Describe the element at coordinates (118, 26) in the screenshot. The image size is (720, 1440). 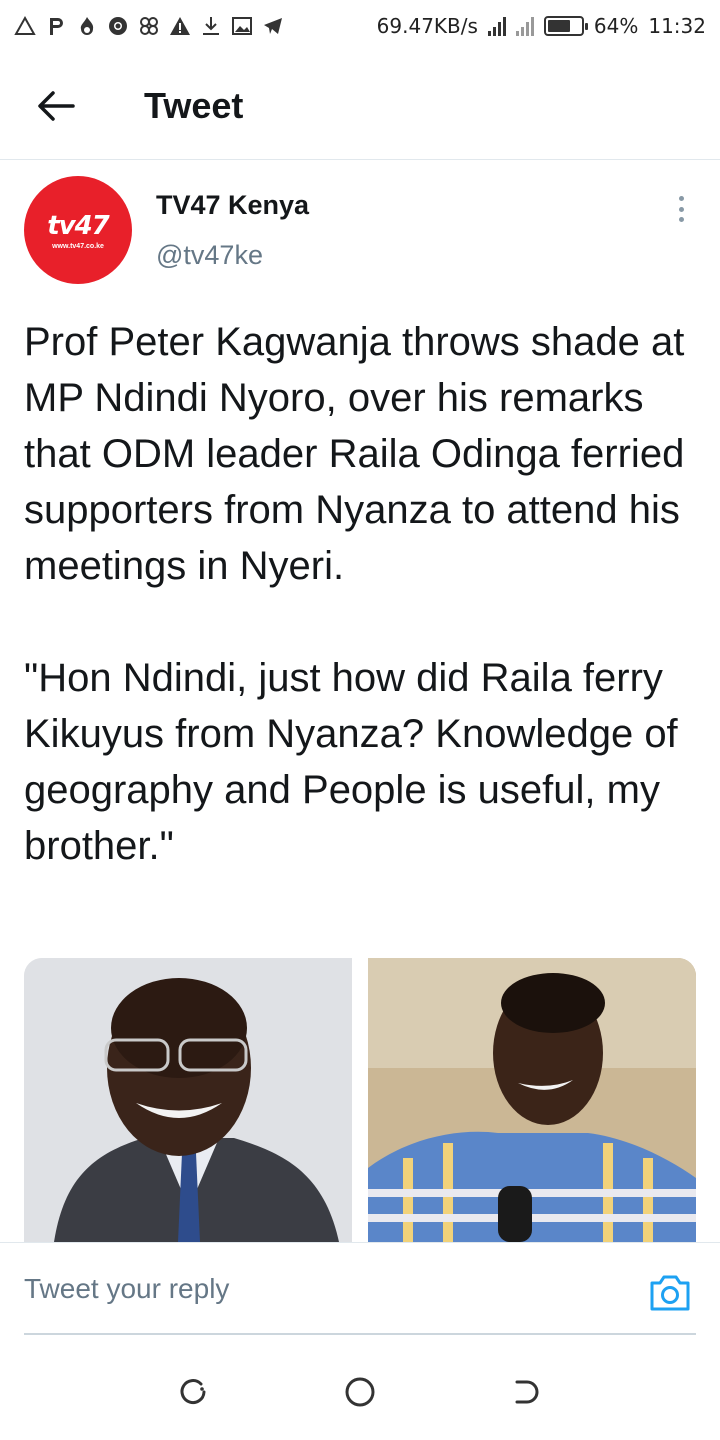
I see `chrome-icon` at that location.